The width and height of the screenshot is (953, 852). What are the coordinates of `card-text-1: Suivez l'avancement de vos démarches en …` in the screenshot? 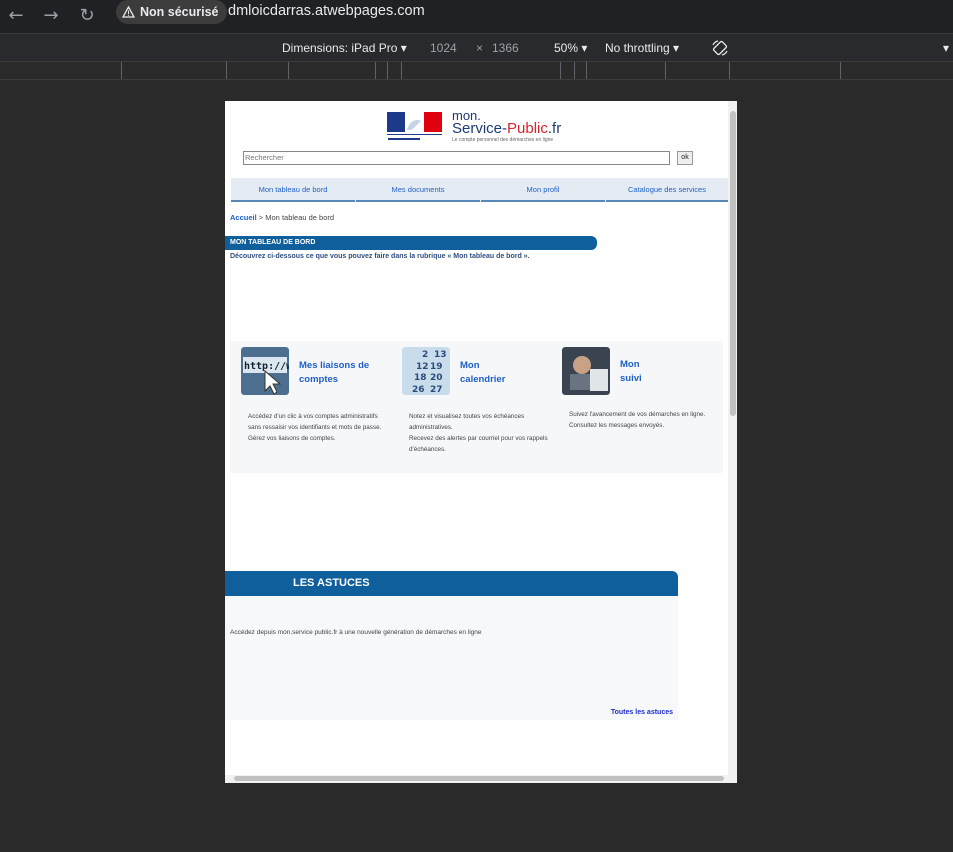 It's located at (637, 414).